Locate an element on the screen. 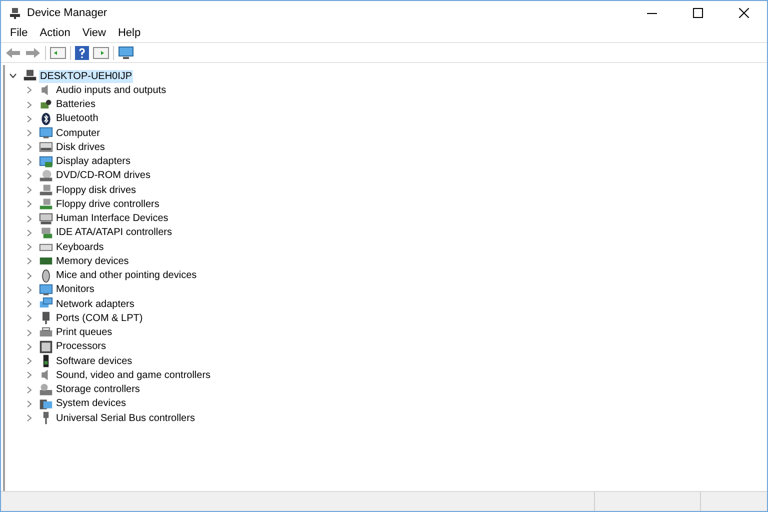  menu-item: Help is located at coordinates (129, 33).